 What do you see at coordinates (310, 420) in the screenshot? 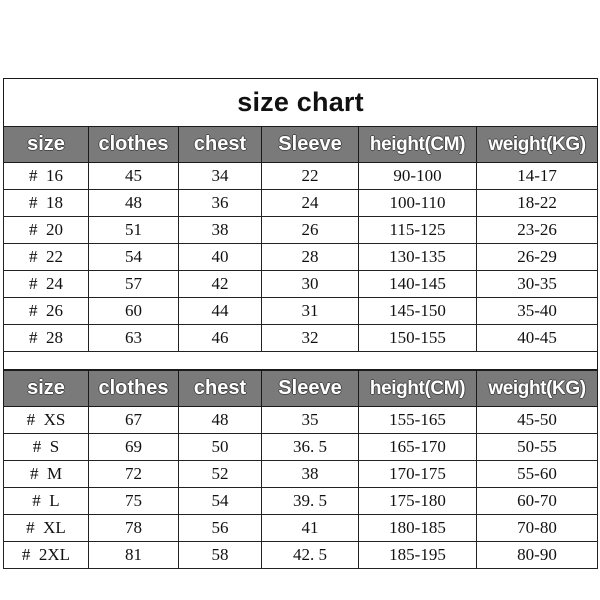
I see `cell-sleeve: 35` at bounding box center [310, 420].